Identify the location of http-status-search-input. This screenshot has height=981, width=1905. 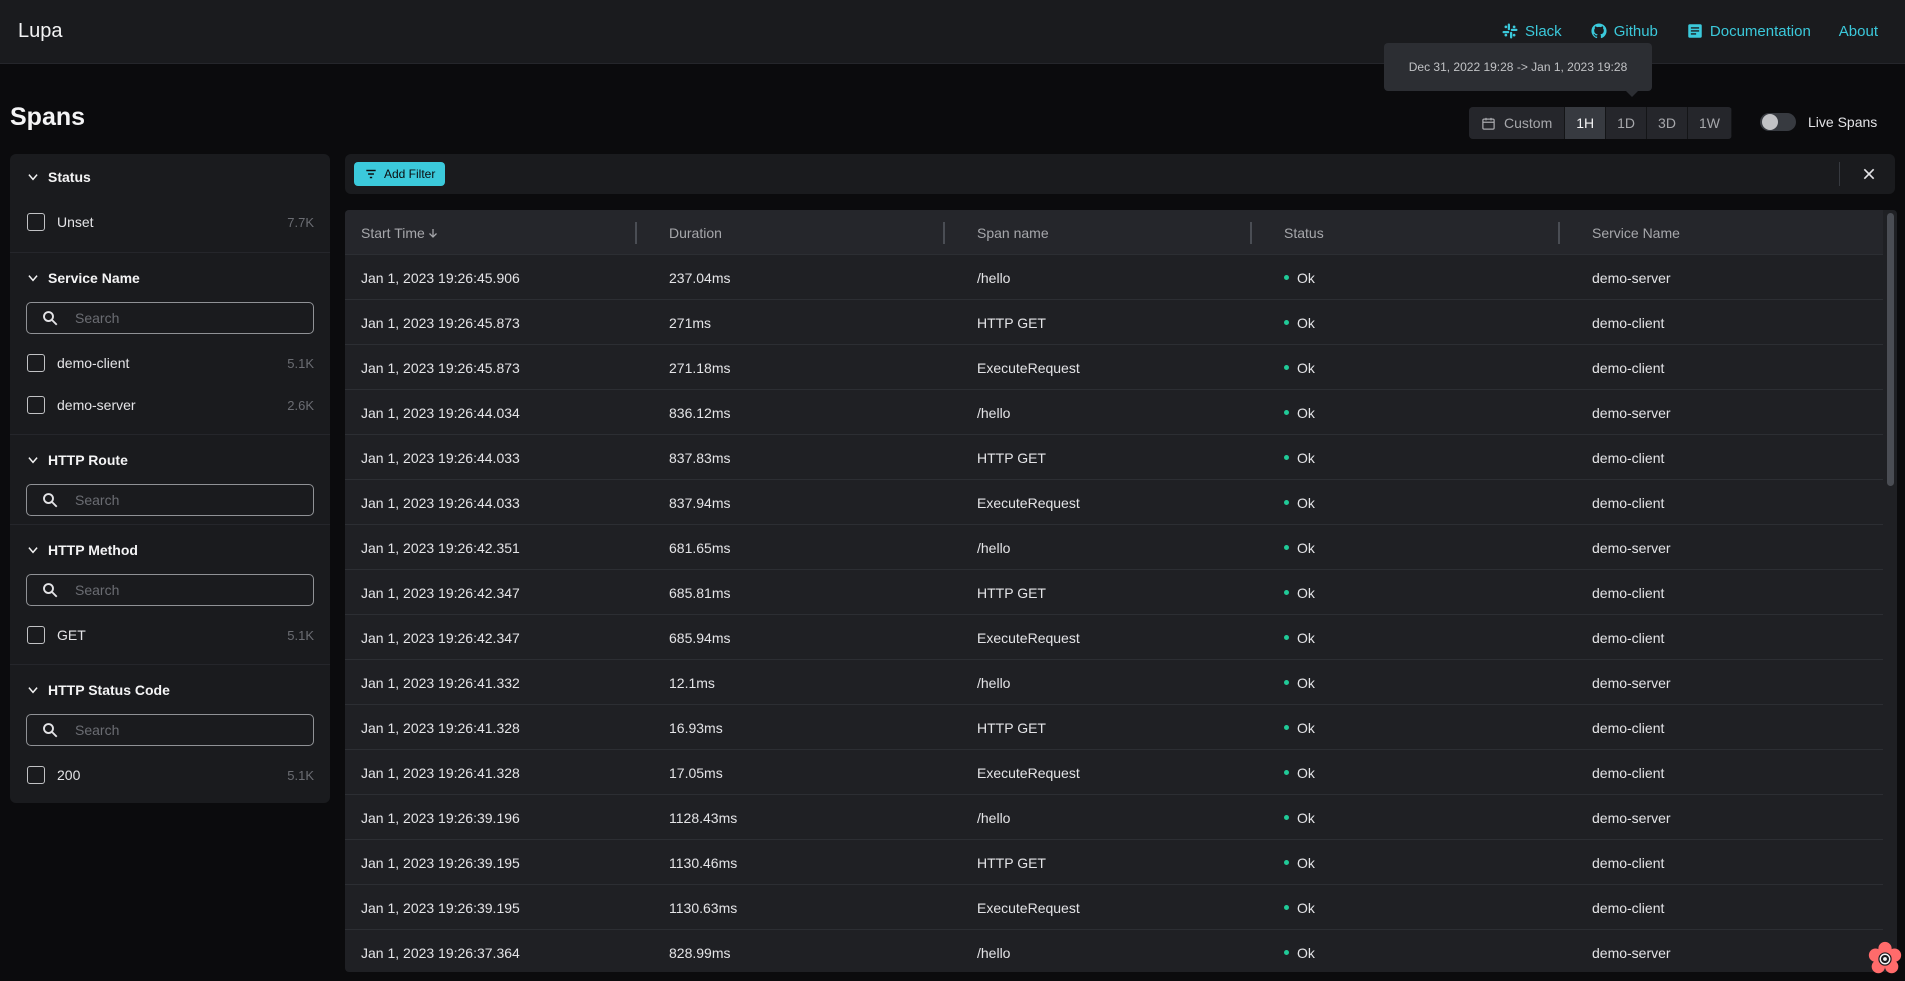
(185, 730).